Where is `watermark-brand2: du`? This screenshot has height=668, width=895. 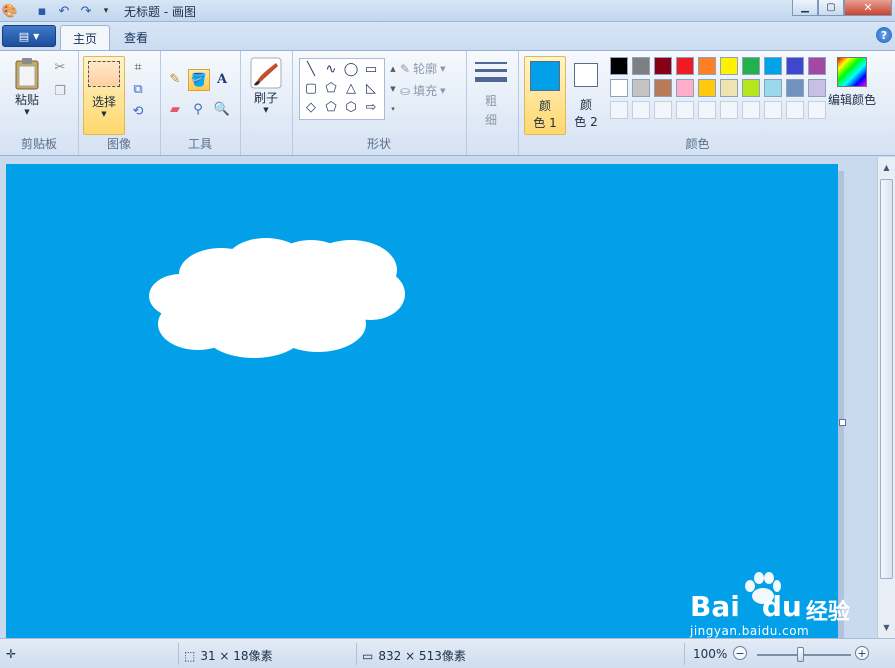 watermark-brand2: du is located at coordinates (781, 606).